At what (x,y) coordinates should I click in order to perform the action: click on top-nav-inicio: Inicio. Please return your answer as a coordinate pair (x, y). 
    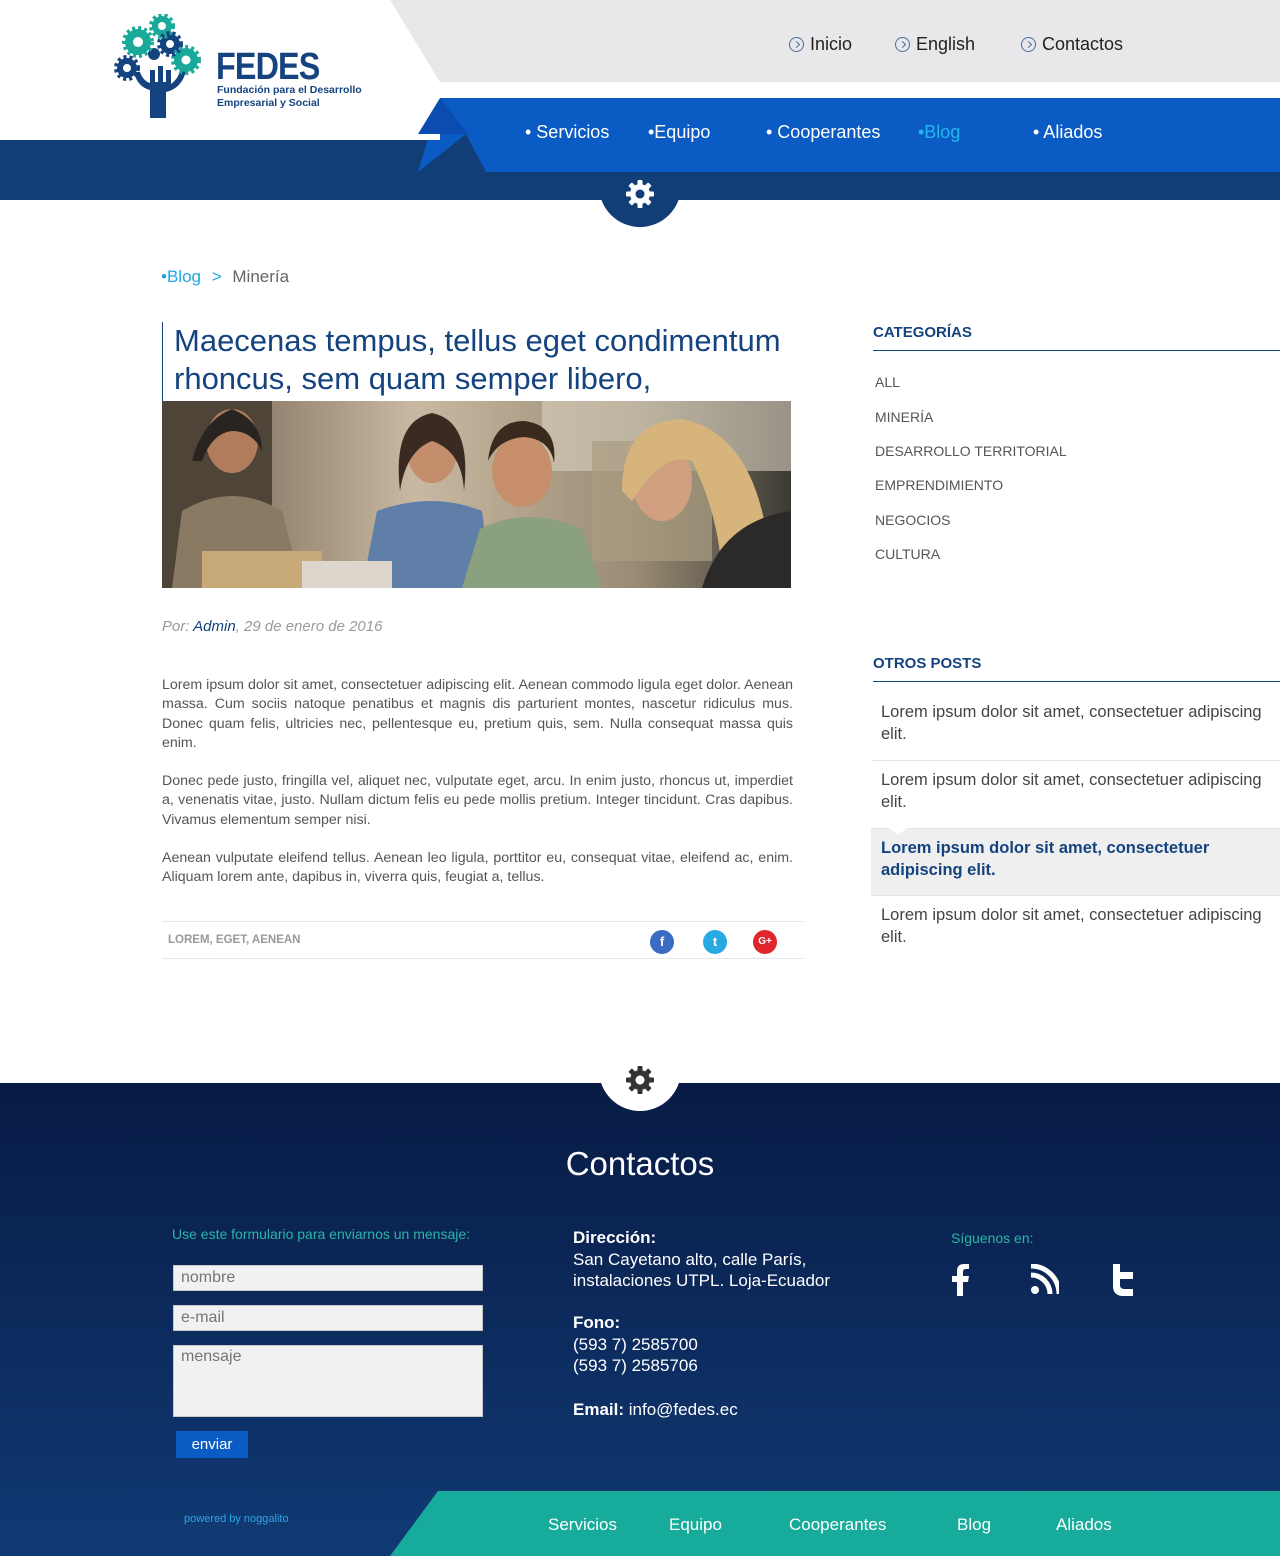
    Looking at the image, I should click on (820, 44).